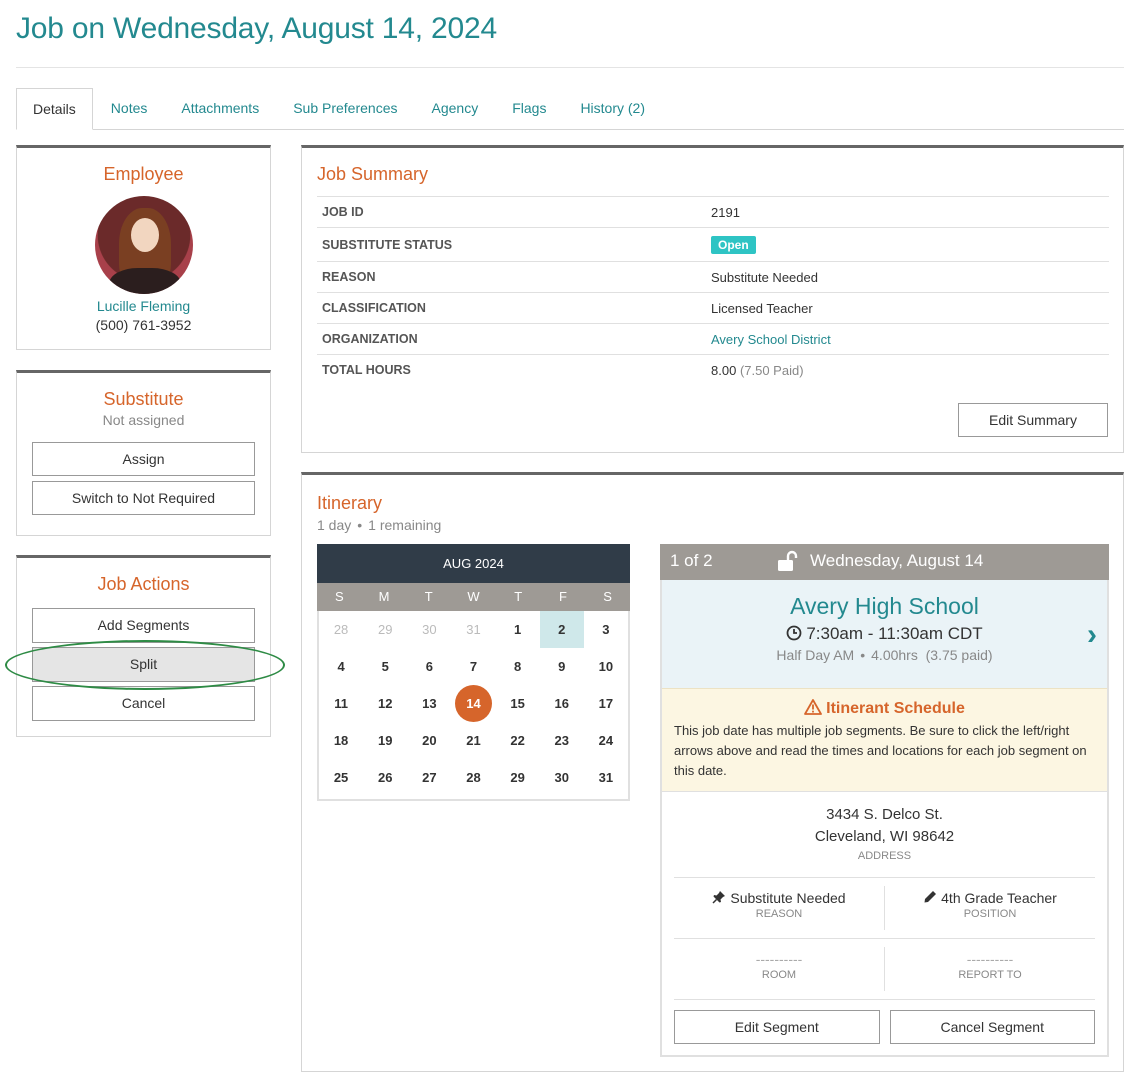 The image size is (1139, 1072). What do you see at coordinates (143, 306) in the screenshot?
I see `employee-name-link: Lucille Fleming` at bounding box center [143, 306].